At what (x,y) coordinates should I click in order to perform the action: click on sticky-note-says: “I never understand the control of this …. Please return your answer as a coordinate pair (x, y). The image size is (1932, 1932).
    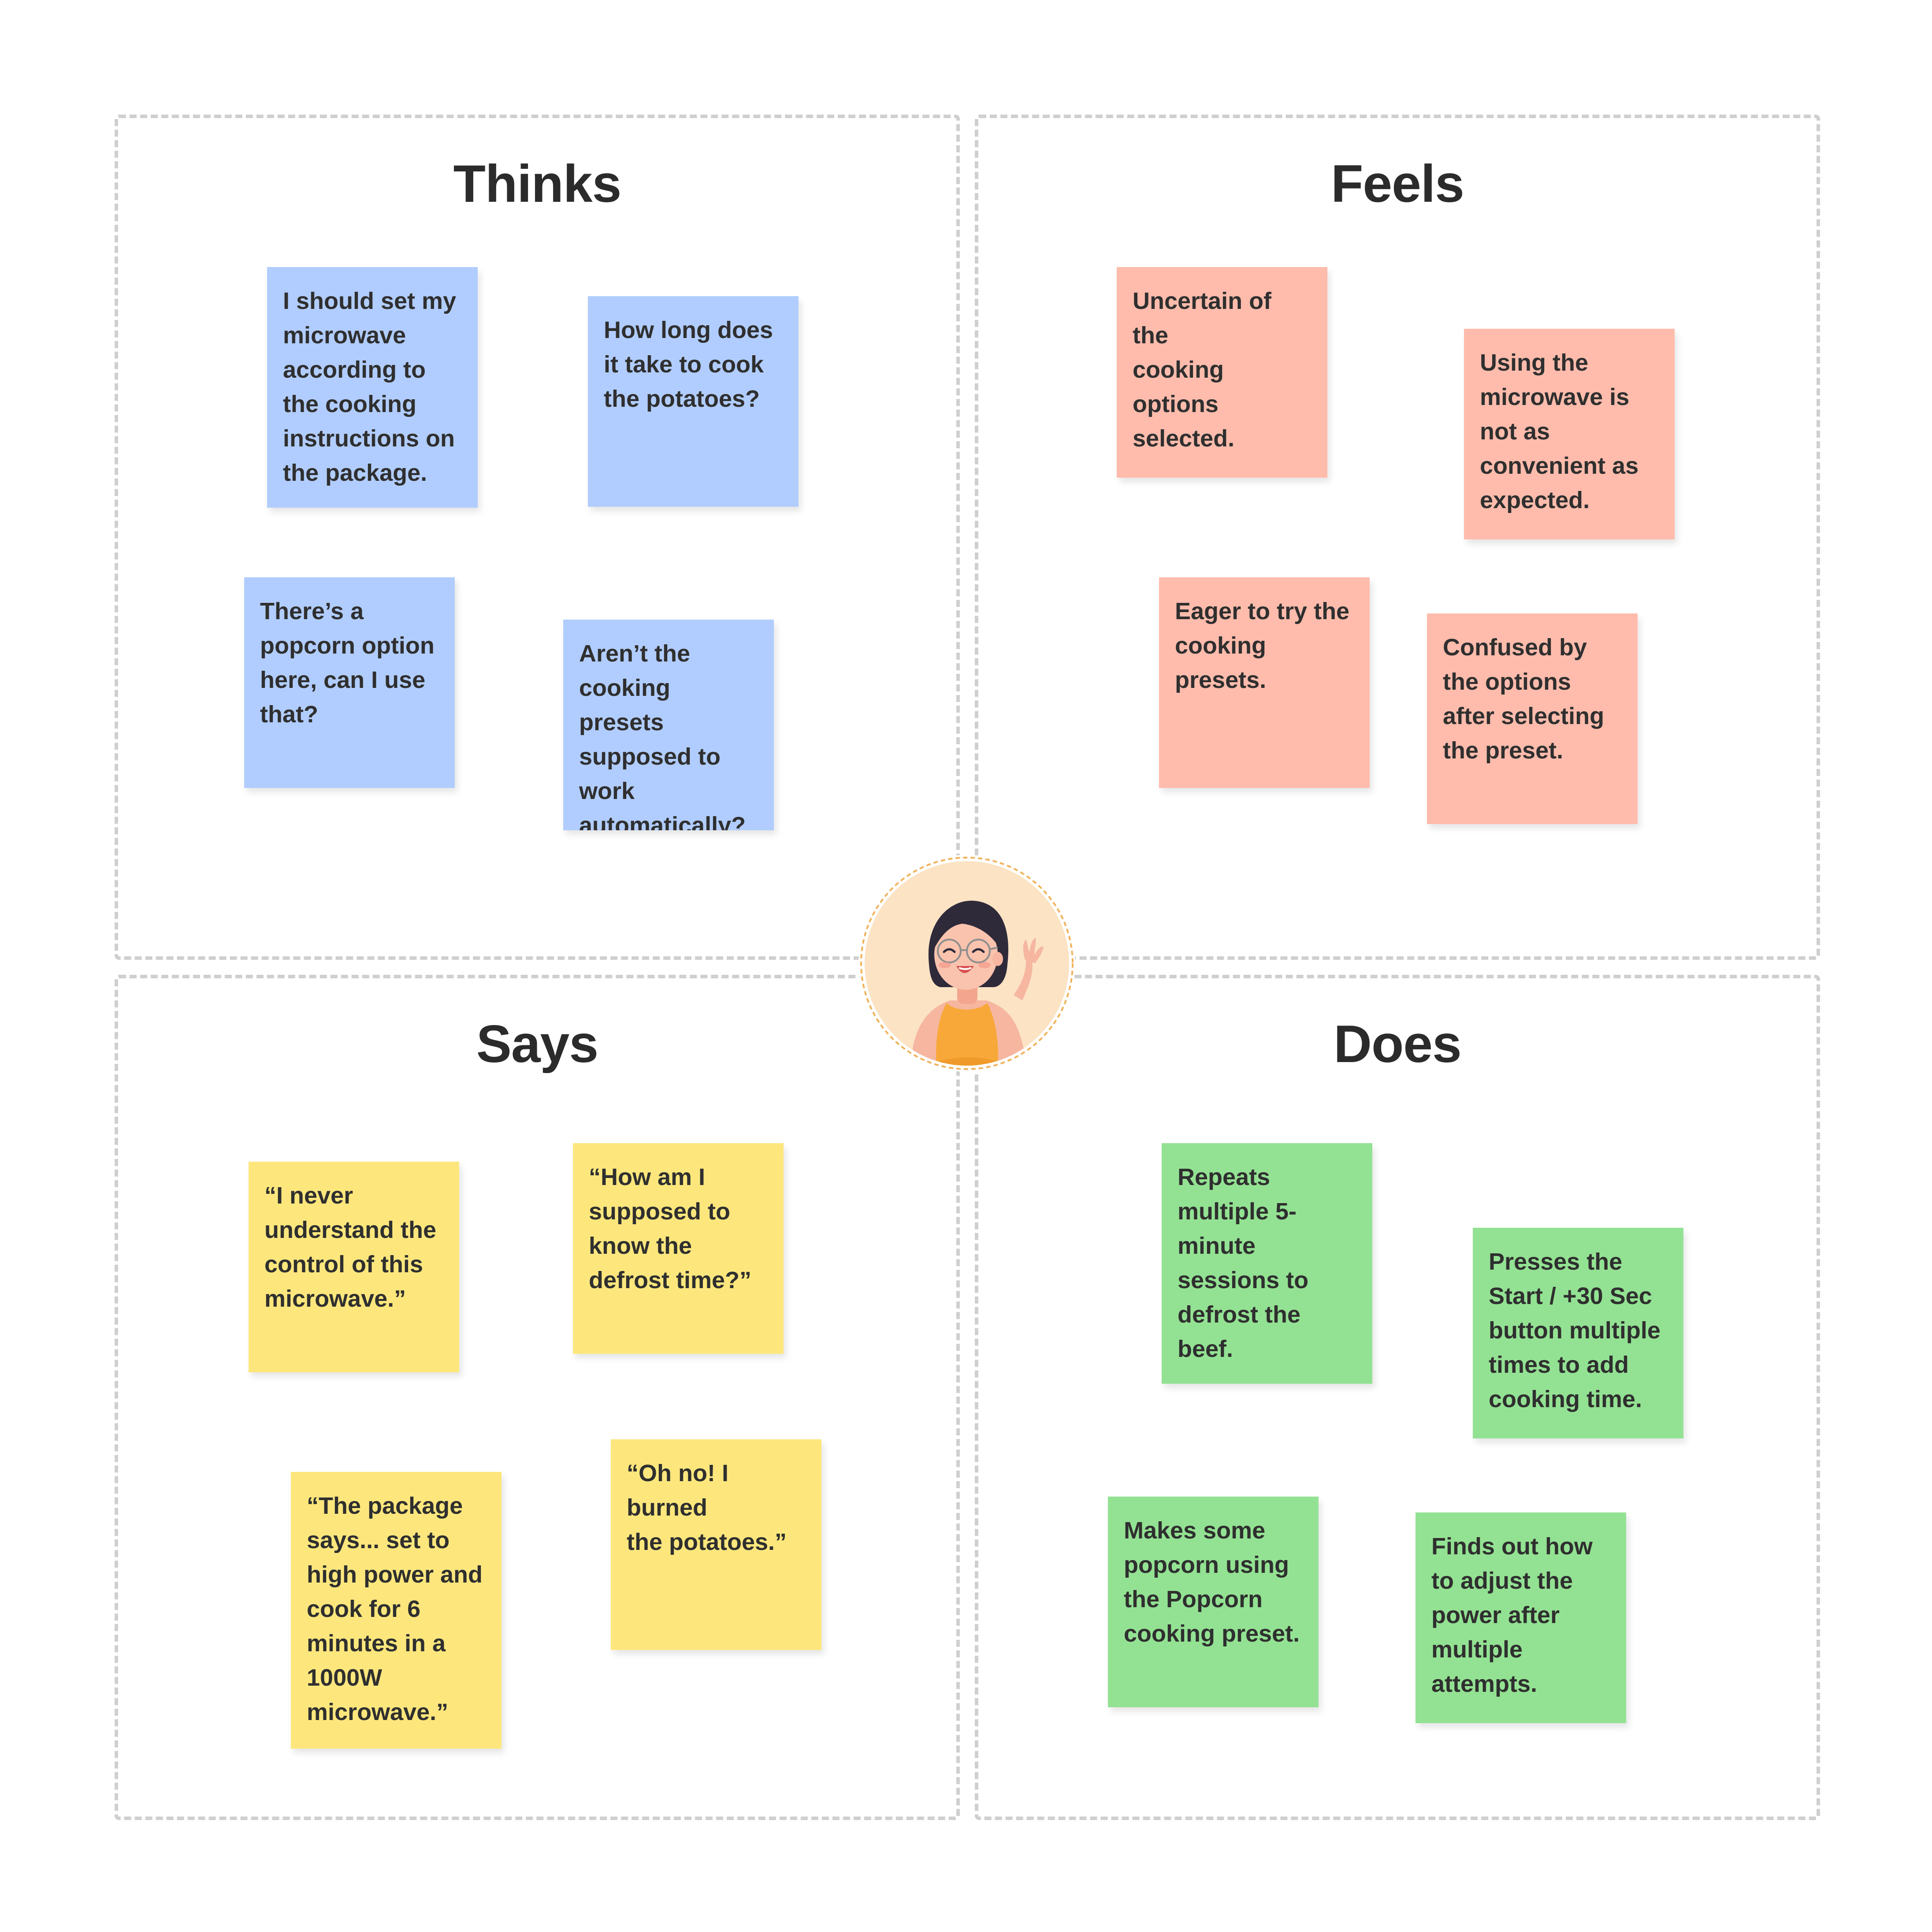
    Looking at the image, I should click on (354, 1267).